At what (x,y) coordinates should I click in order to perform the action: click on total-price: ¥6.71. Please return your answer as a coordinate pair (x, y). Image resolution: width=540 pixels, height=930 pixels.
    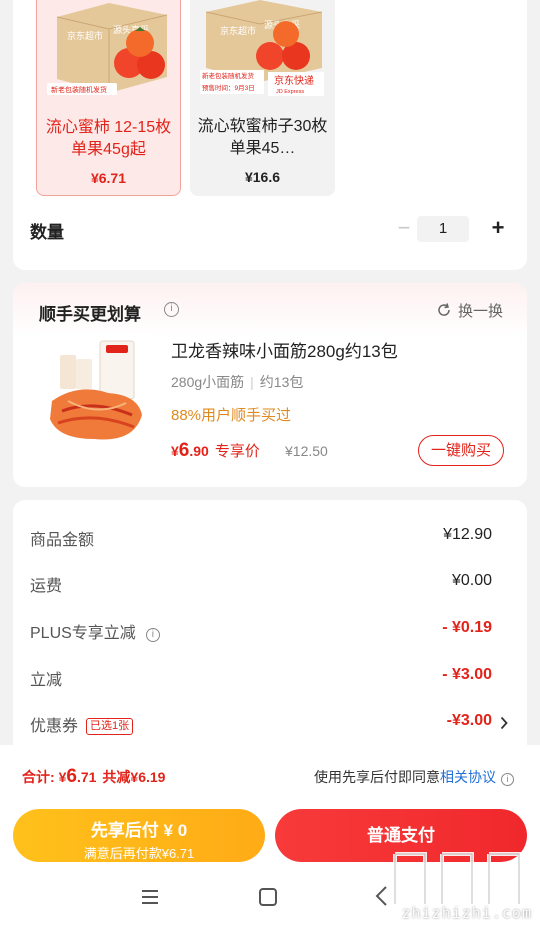
    Looking at the image, I should click on (77, 776).